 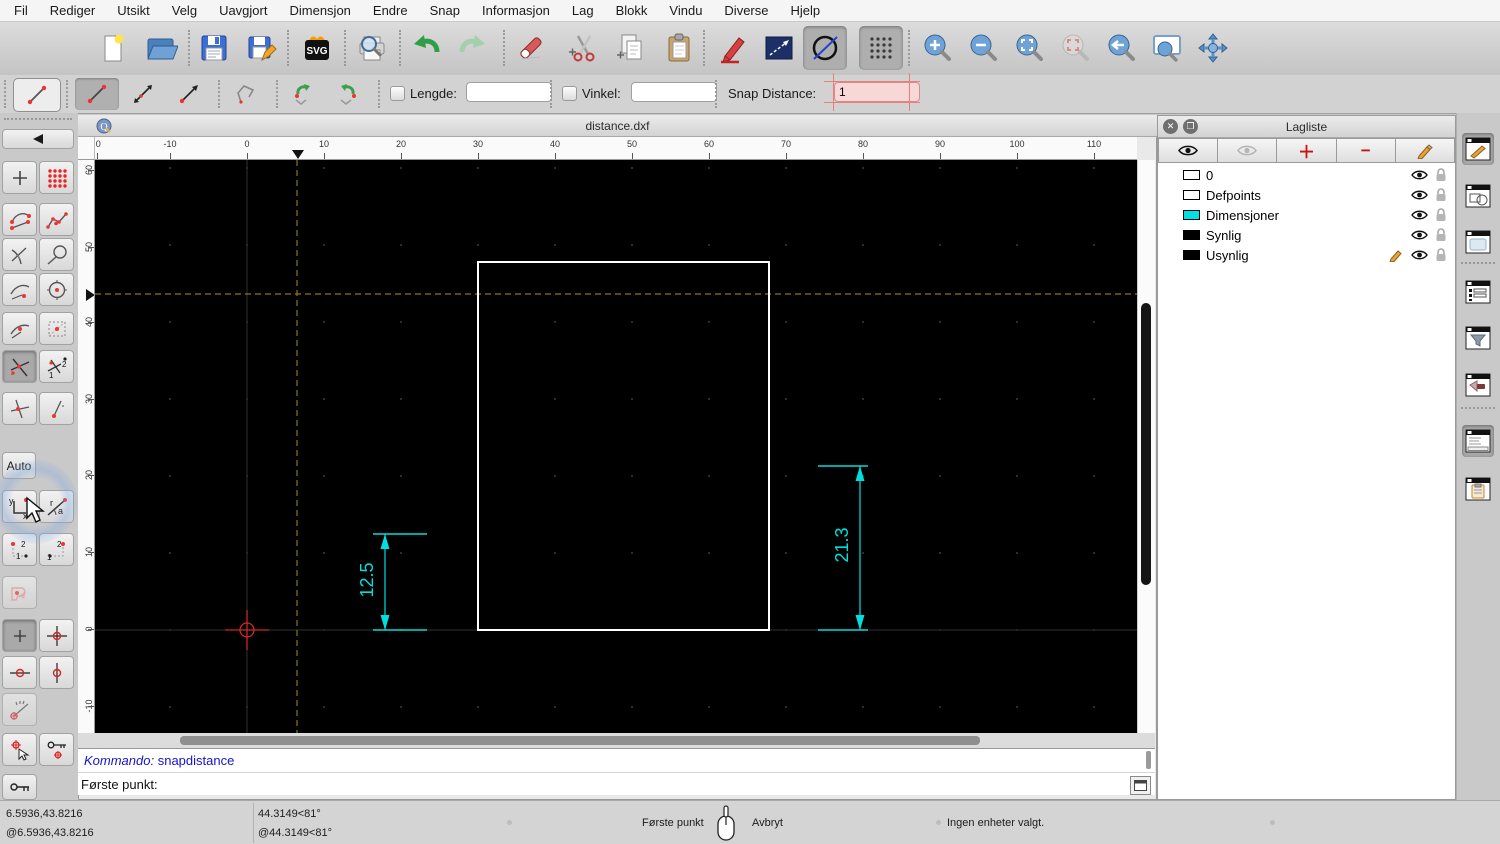 I want to click on menu-blokk: Blokk, so click(x=632, y=10).